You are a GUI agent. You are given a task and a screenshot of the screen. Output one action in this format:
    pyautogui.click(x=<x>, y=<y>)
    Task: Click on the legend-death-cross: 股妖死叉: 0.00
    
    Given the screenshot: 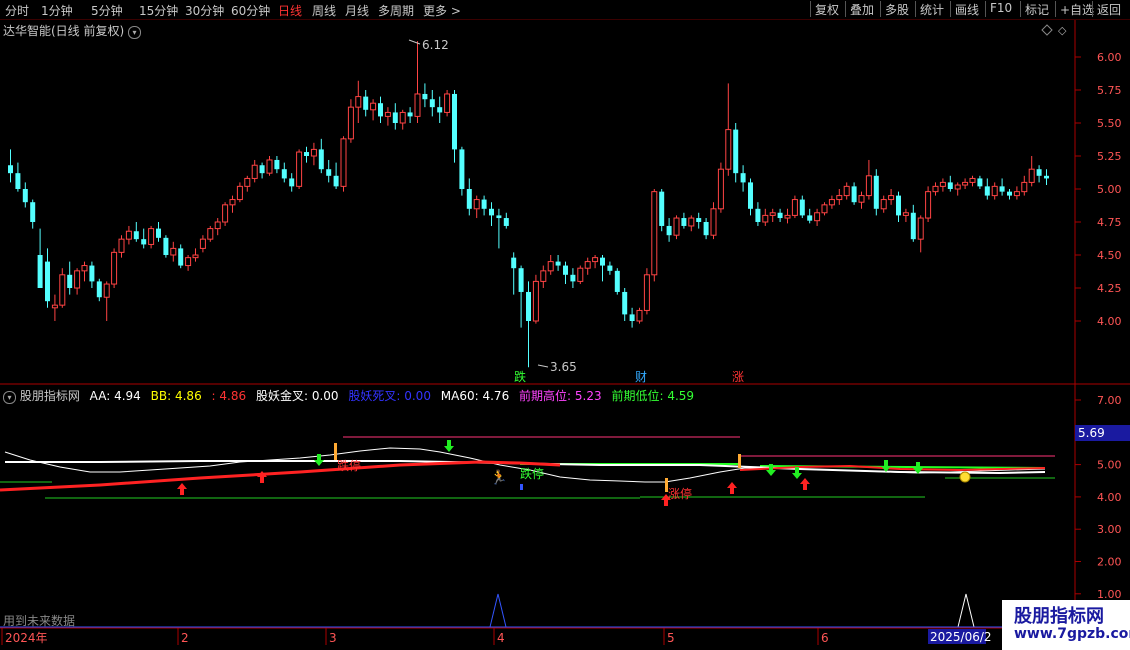 What is the action you would take?
    pyautogui.click(x=389, y=396)
    